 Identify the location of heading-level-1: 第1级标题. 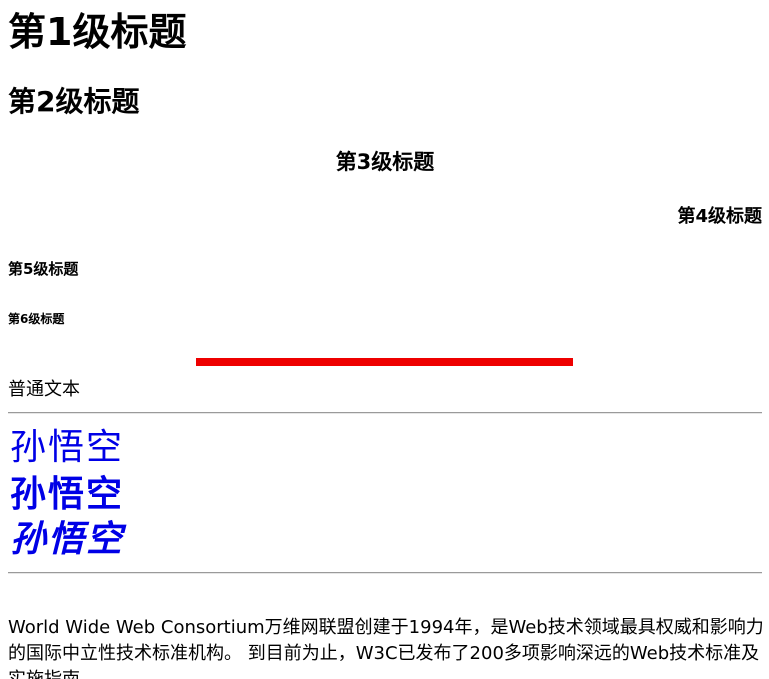
(97, 32).